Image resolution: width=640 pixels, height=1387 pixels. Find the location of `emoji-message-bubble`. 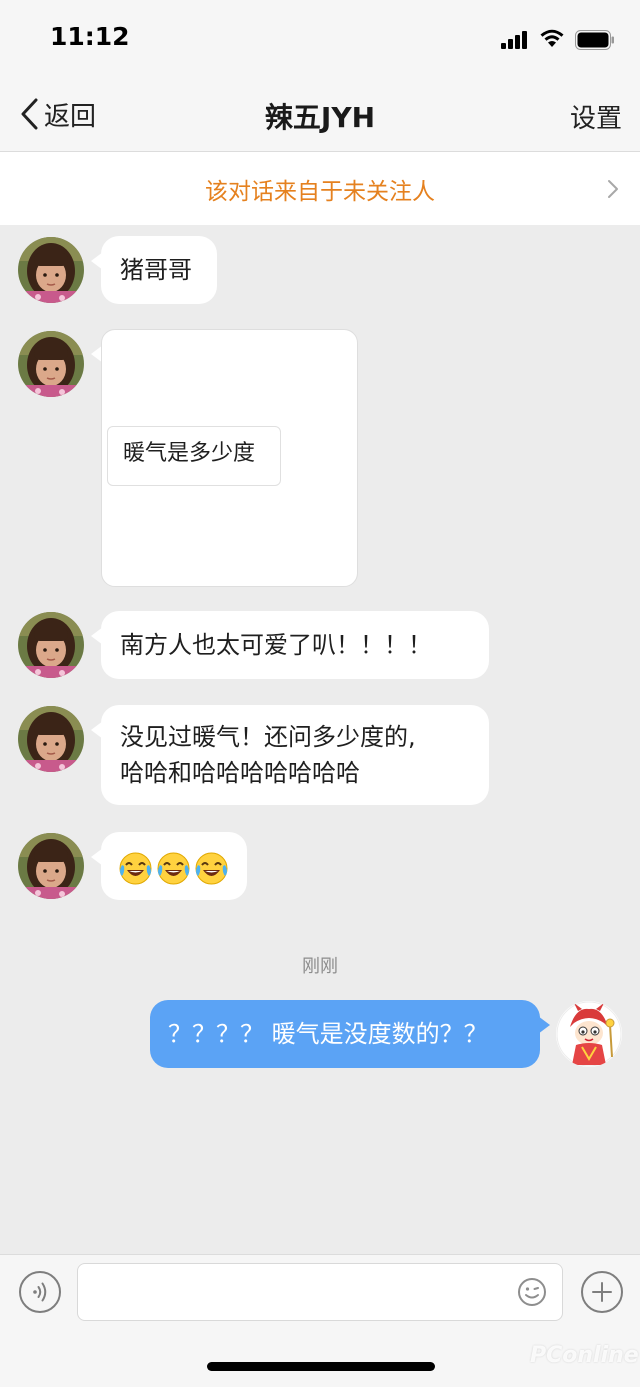

emoji-message-bubble is located at coordinates (174, 866).